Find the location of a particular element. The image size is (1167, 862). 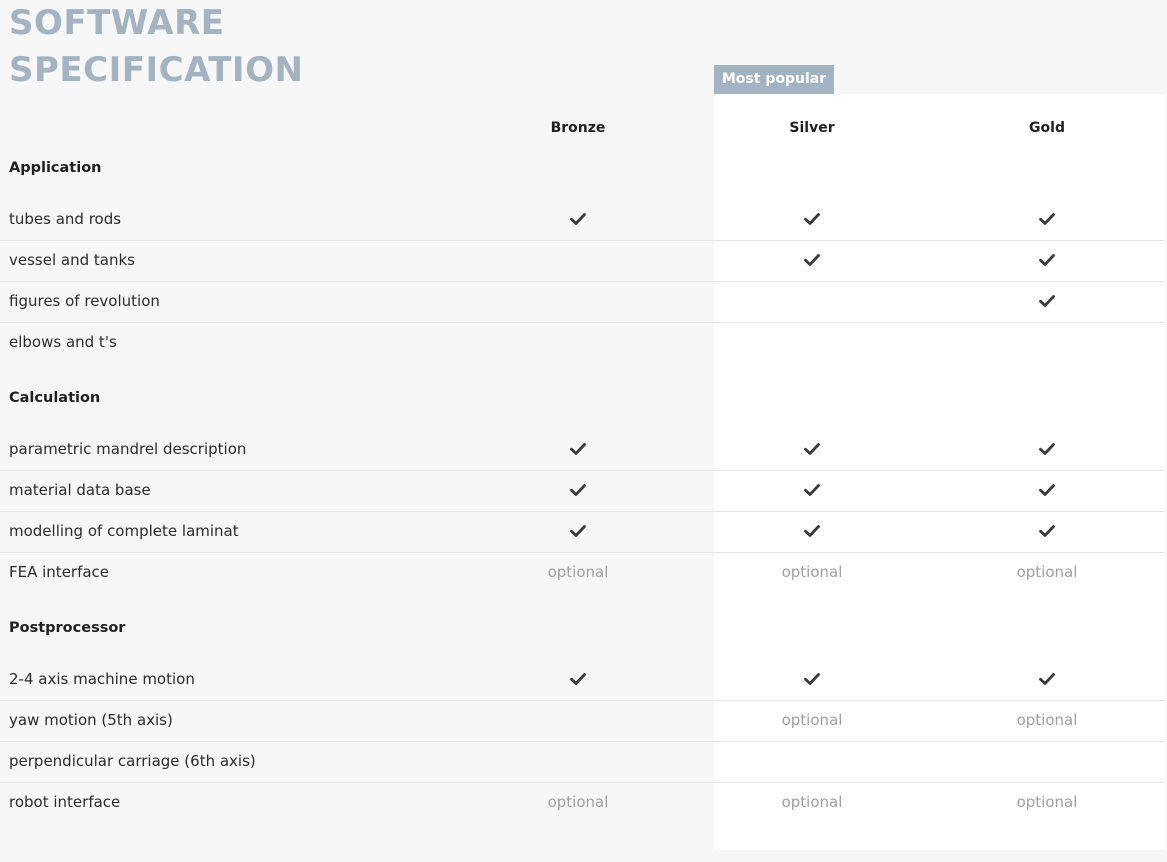

table-row: figures of revolution is located at coordinates (582, 302).